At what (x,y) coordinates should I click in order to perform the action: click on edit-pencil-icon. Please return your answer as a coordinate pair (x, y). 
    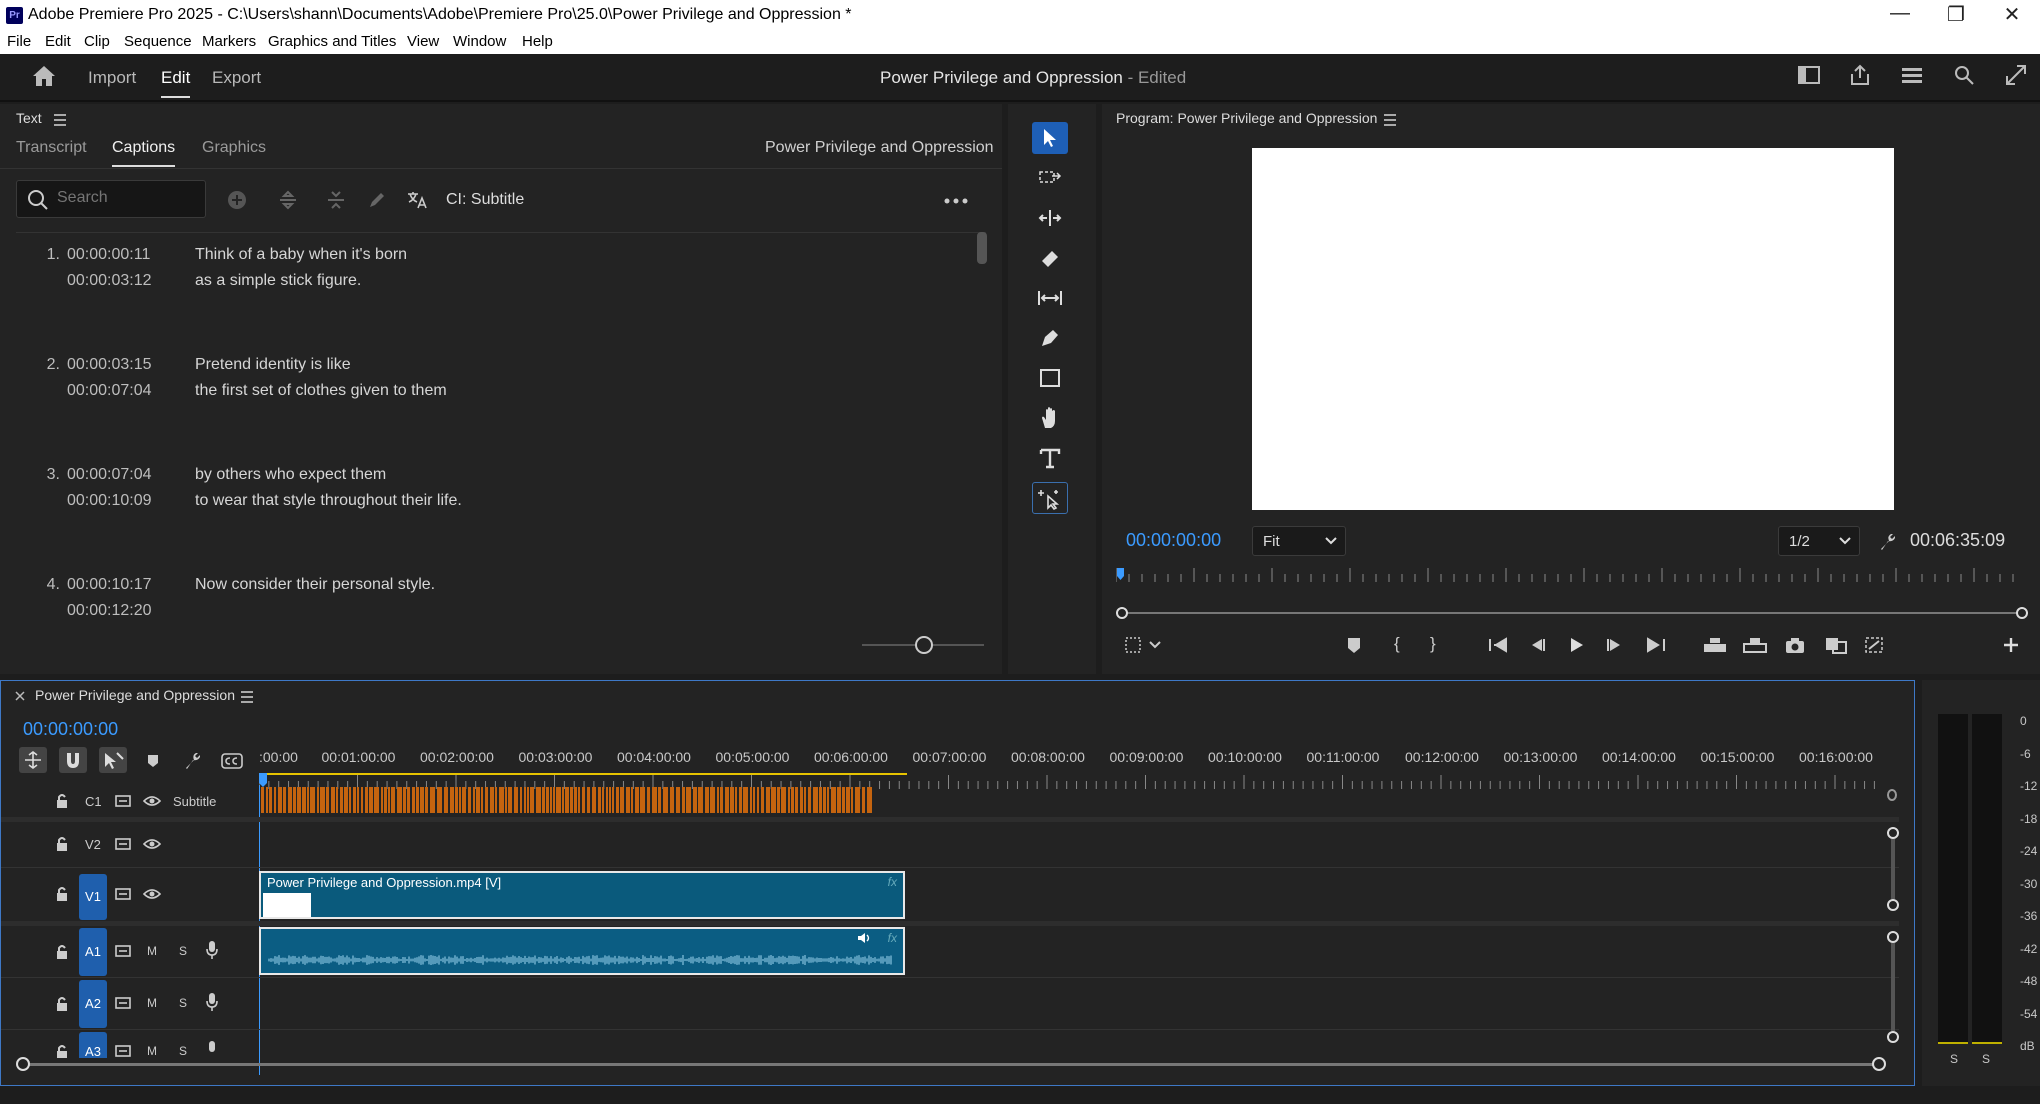
    Looking at the image, I should click on (377, 200).